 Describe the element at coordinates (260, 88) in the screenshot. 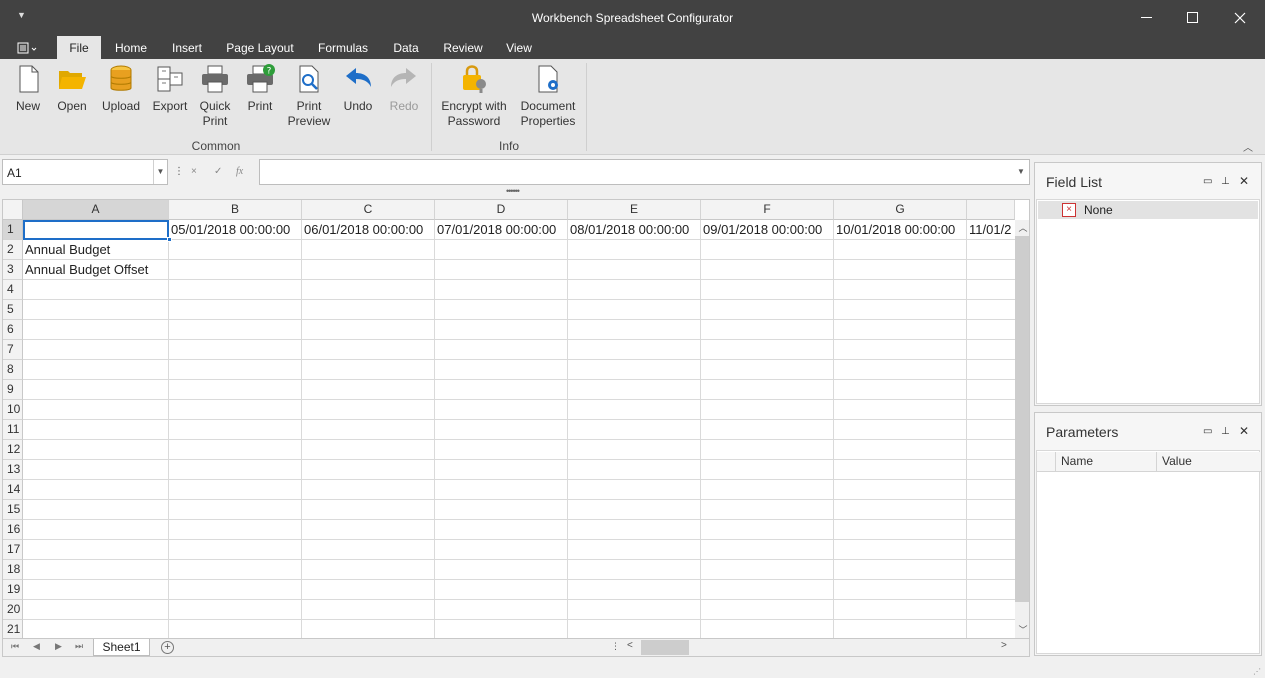

I see `print-button: ? Print` at that location.